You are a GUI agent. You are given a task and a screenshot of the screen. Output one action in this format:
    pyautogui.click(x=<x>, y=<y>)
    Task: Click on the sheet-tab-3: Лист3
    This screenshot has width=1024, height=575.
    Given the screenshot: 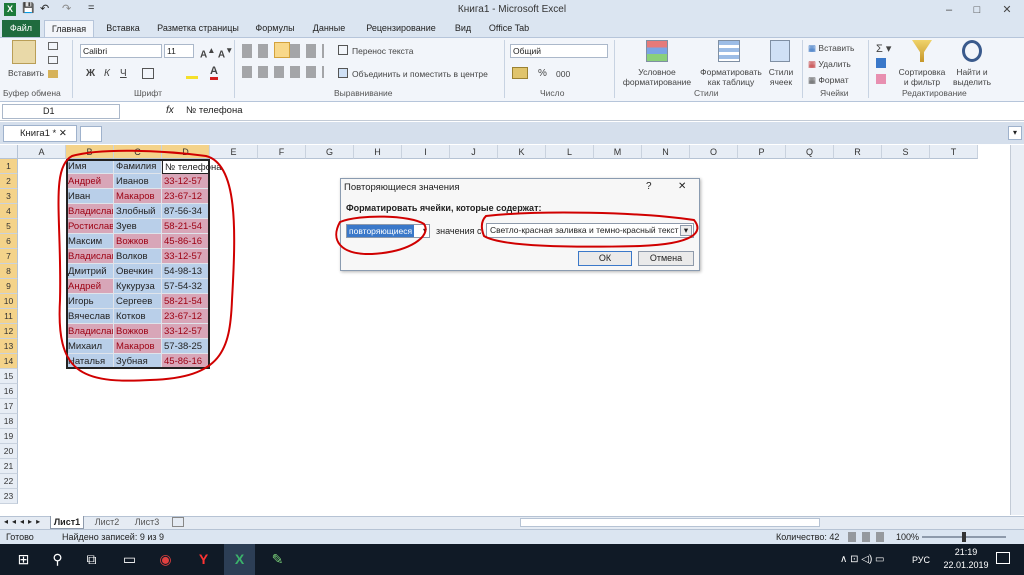 What is the action you would take?
    pyautogui.click(x=147, y=522)
    